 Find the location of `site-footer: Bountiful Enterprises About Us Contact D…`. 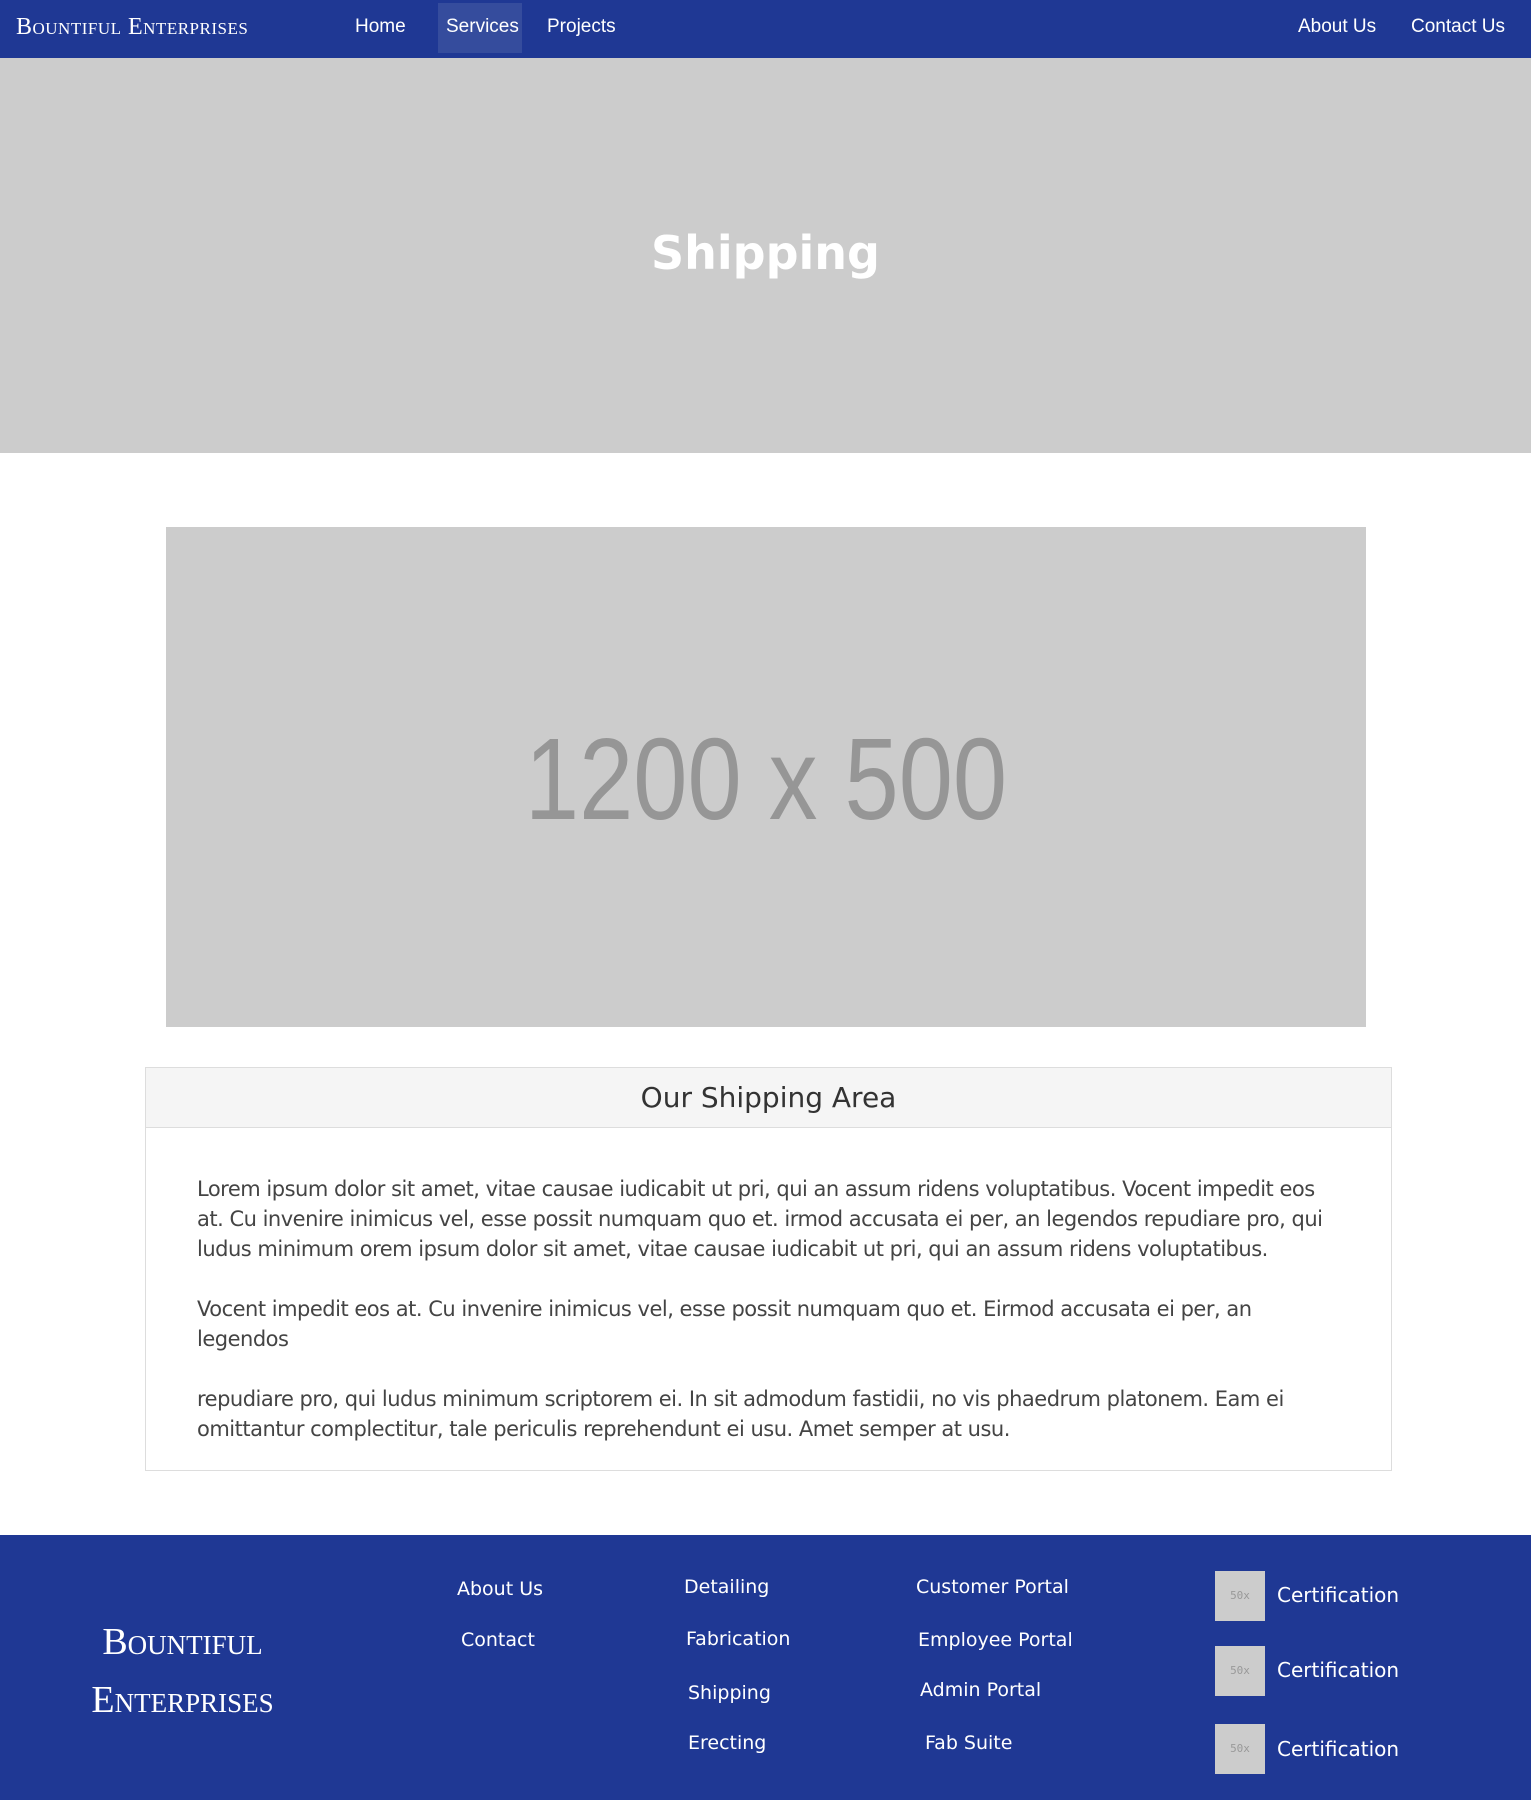

site-footer: Bountiful Enterprises About Us Contact D… is located at coordinates (765, 1667).